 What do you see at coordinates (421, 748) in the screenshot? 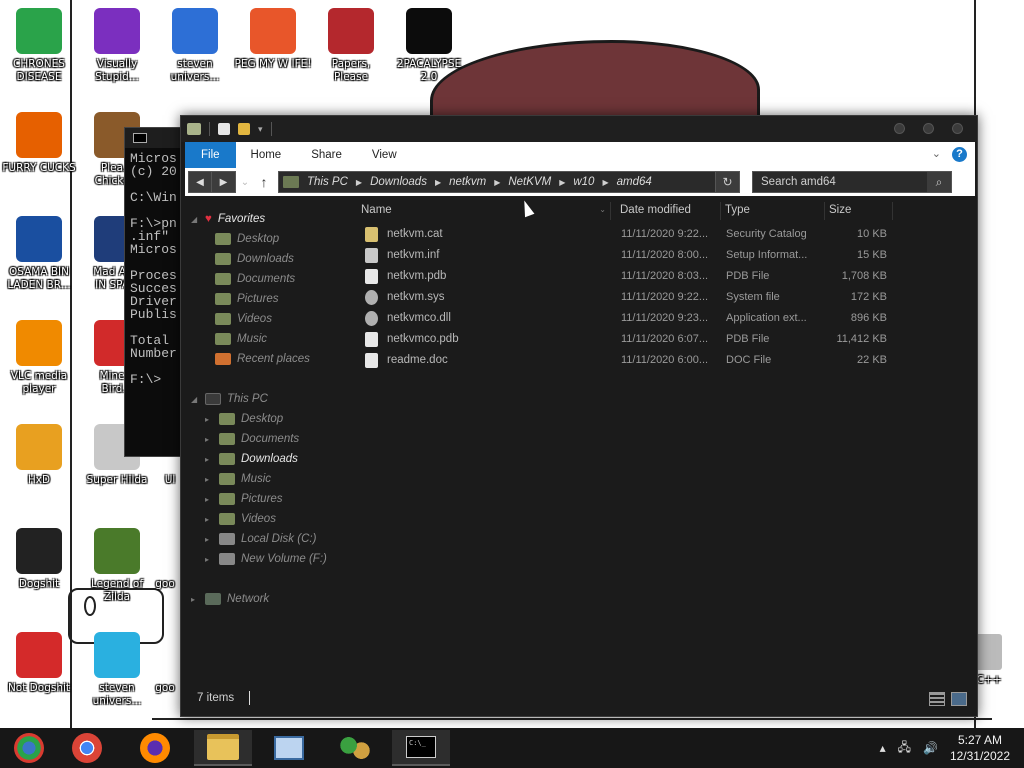
I see `taskbar-cmd: C:\_` at bounding box center [421, 748].